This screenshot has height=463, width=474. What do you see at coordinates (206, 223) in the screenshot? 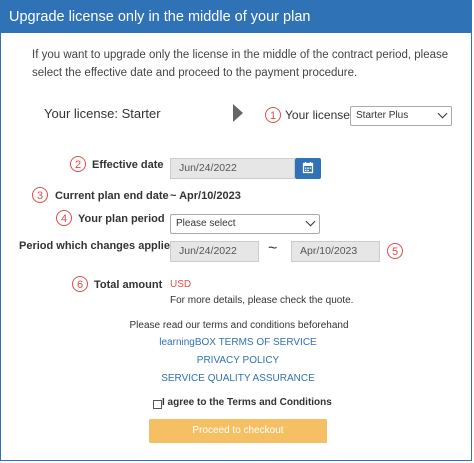
I see `plan-period-select-value: Please select` at bounding box center [206, 223].